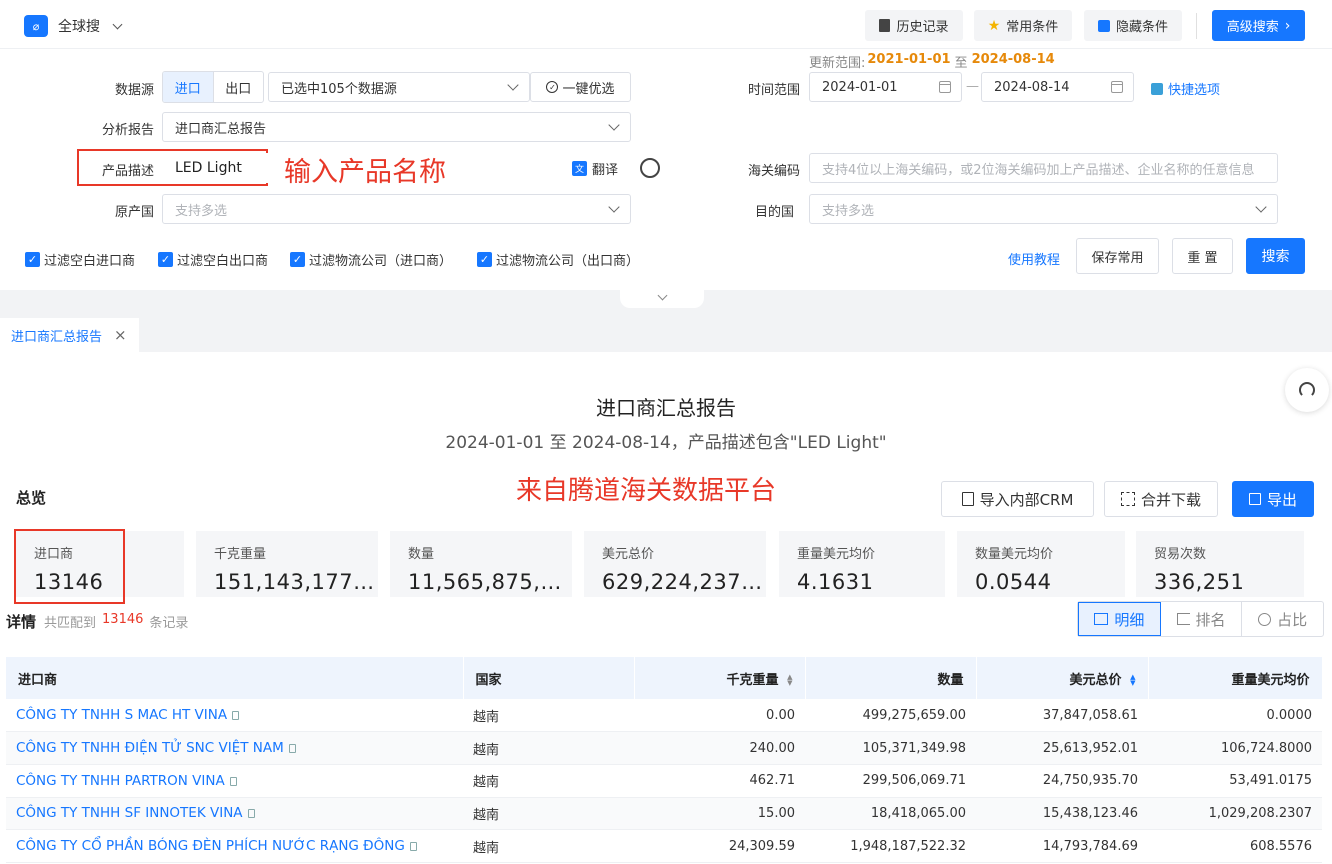 The width and height of the screenshot is (1332, 864). Describe the element at coordinates (240, 554) in the screenshot. I see `kpi-label: 千克重量` at that location.